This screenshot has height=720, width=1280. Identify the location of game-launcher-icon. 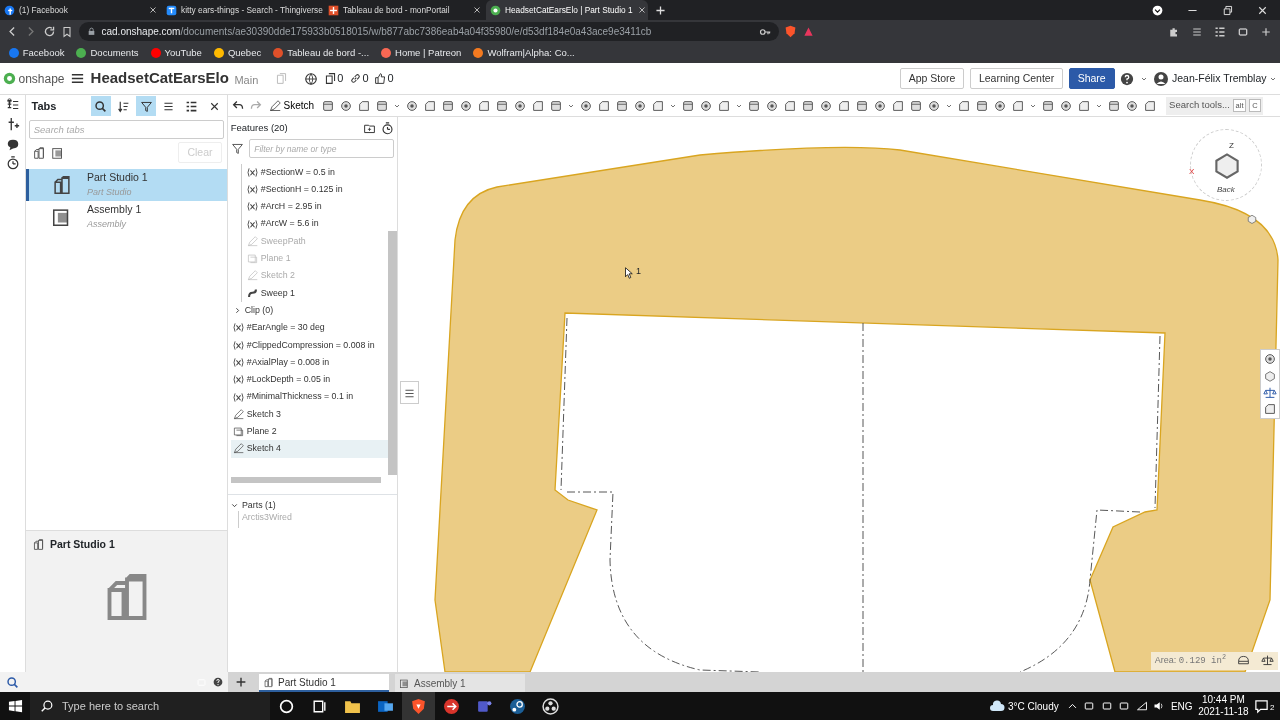
(517, 706).